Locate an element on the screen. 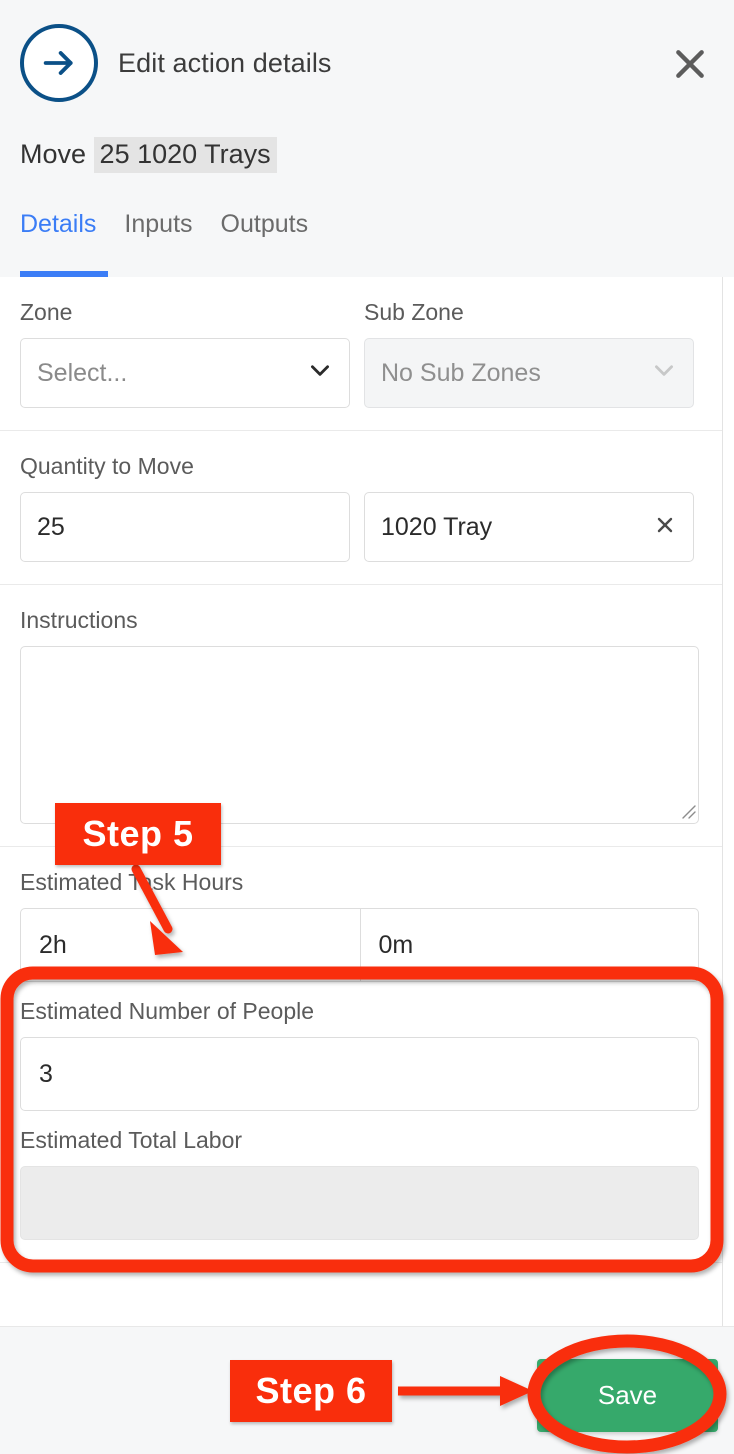 This screenshot has width=734, height=1454. sub-zone-select: No Sub Zones is located at coordinates (529, 373).